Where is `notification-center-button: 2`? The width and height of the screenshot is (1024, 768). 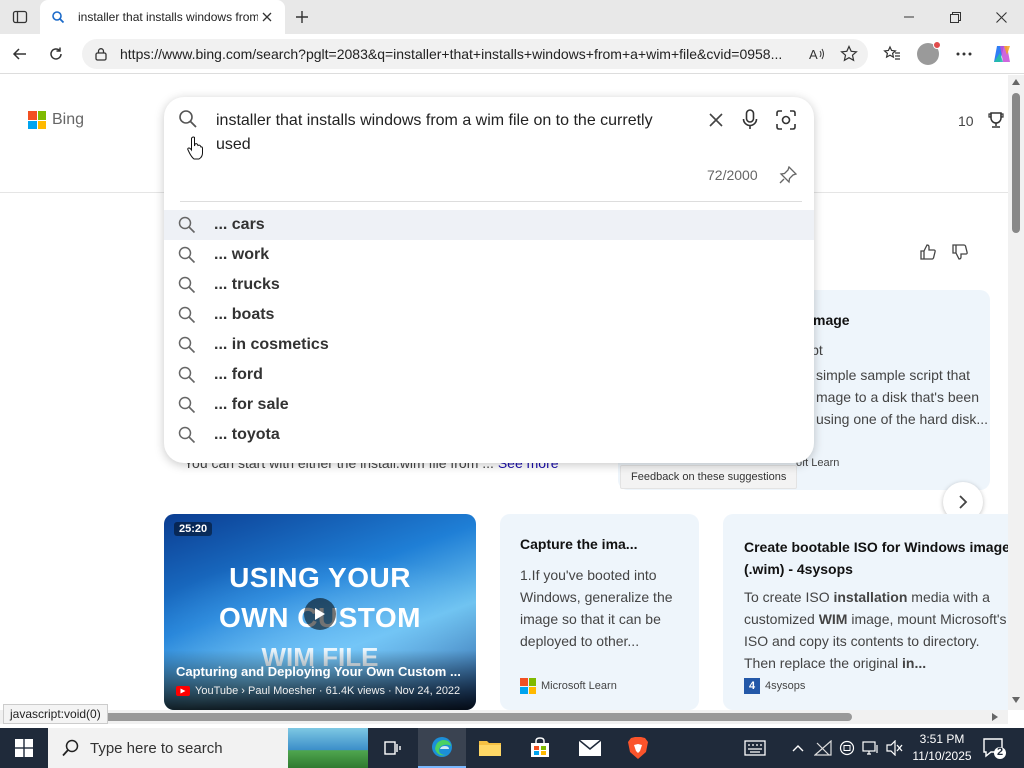
notification-center-button: 2 is located at coordinates (994, 748).